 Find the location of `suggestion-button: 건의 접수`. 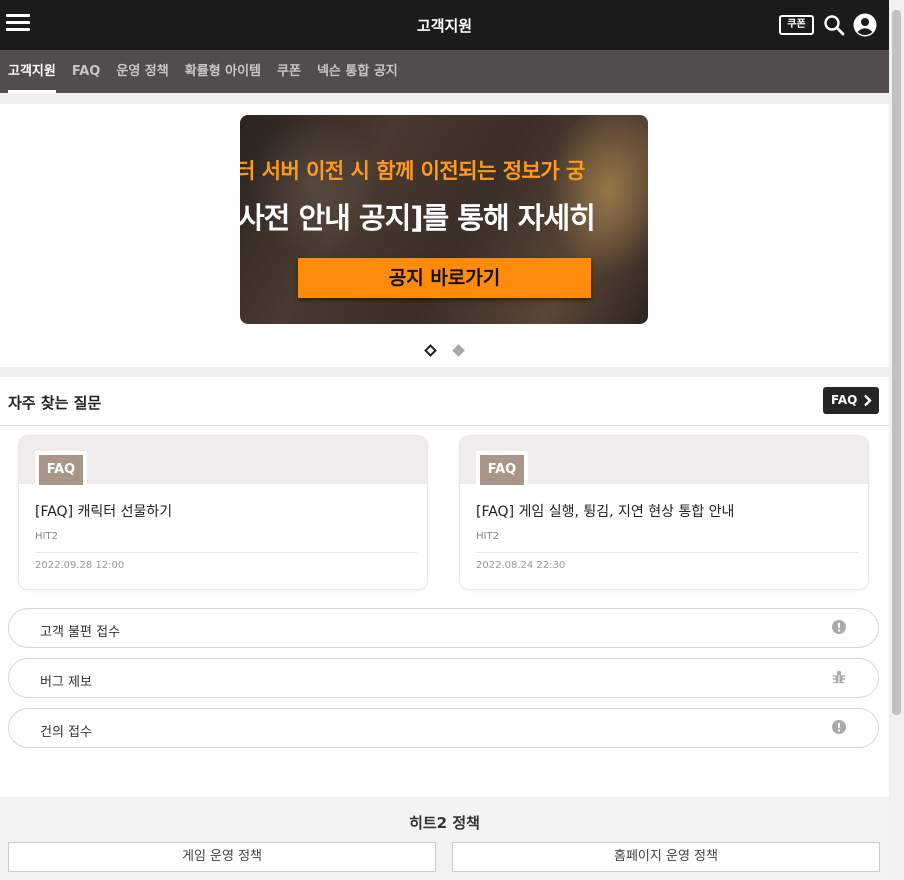

suggestion-button: 건의 접수 is located at coordinates (443, 728).